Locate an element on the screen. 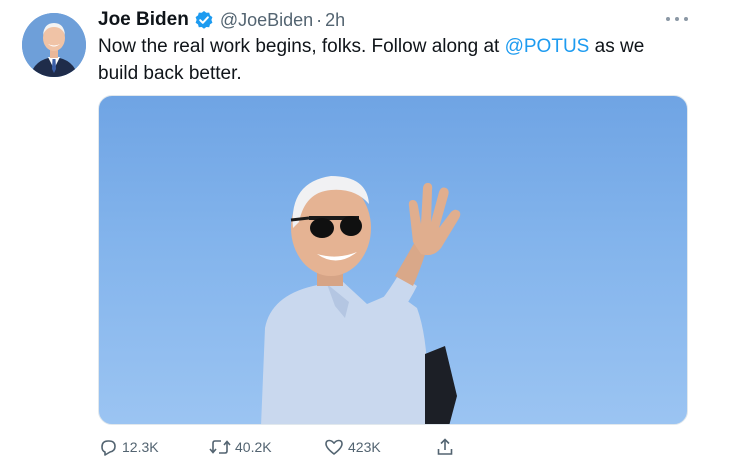  timestamp: 2h is located at coordinates (335, 20).